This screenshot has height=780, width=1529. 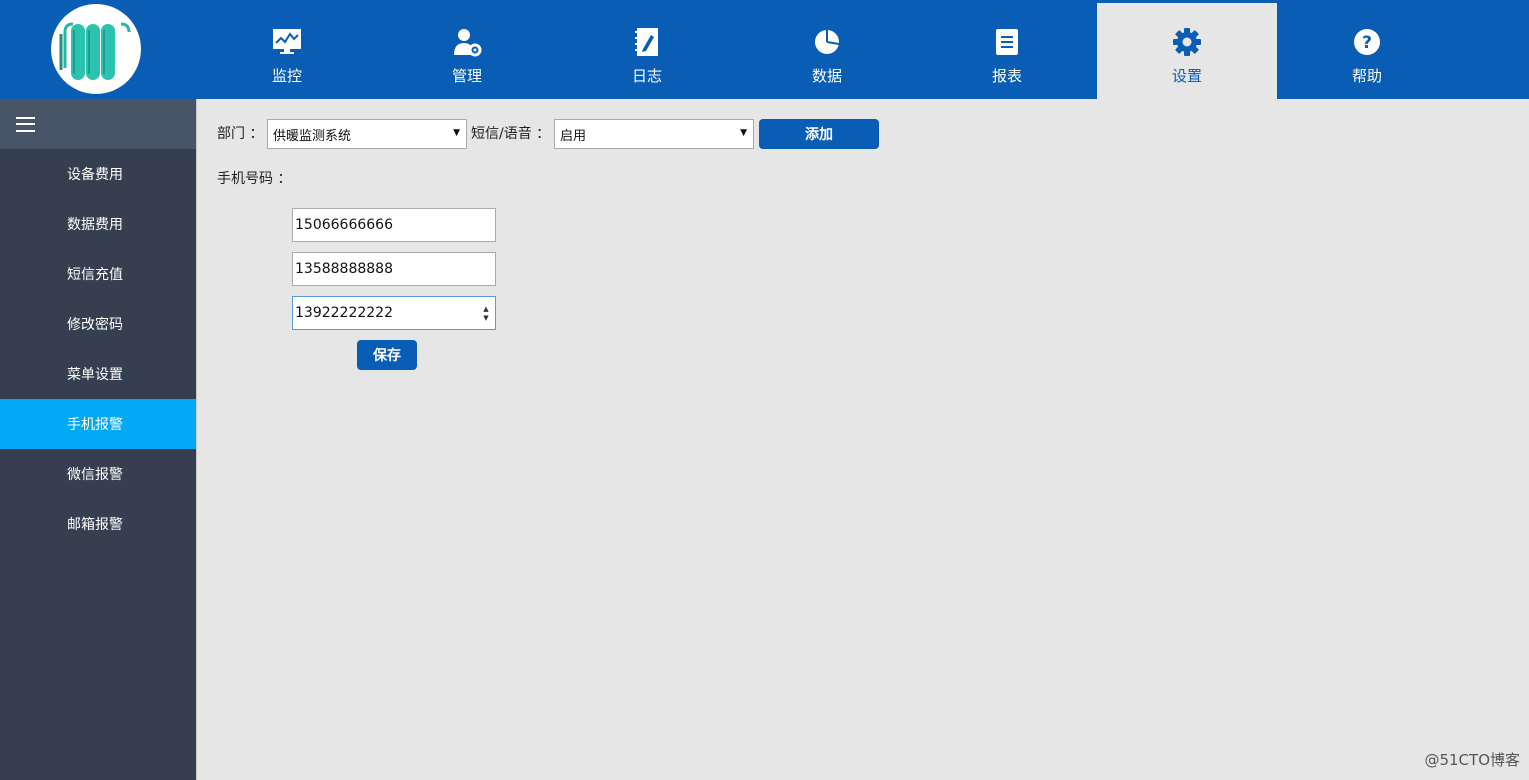 What do you see at coordinates (1187, 42) in the screenshot?
I see `gear-icon` at bounding box center [1187, 42].